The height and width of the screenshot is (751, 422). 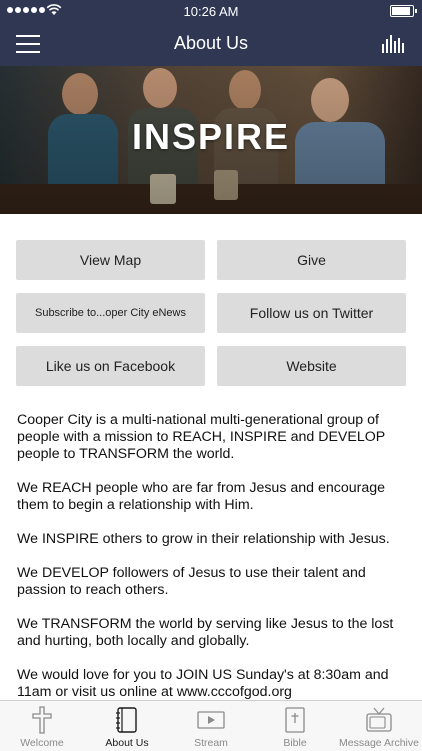 I want to click on tab-label: Welcome, so click(x=42, y=743).